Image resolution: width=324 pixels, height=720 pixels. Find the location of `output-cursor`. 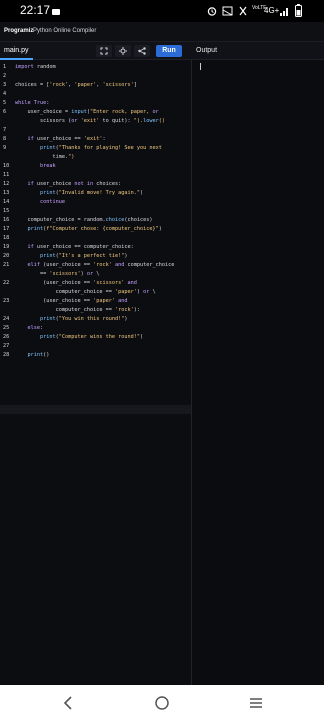

output-cursor is located at coordinates (200, 66).